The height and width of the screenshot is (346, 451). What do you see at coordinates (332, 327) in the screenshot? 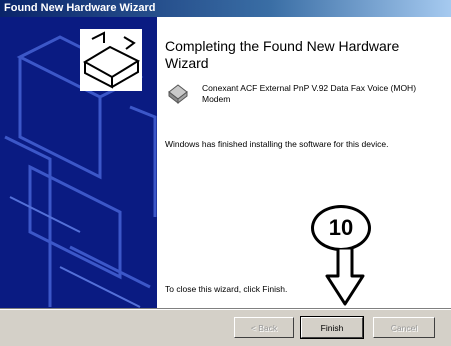
I see `finish-button: Finish` at bounding box center [332, 327].